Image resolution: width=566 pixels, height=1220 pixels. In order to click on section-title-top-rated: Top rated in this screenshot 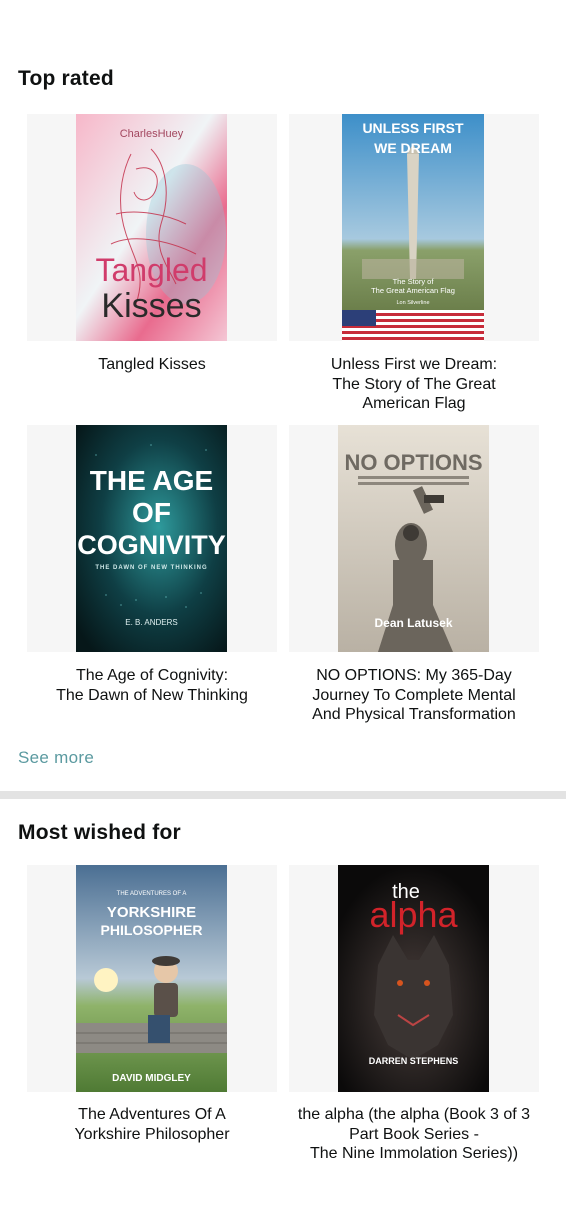, I will do `click(66, 78)`.